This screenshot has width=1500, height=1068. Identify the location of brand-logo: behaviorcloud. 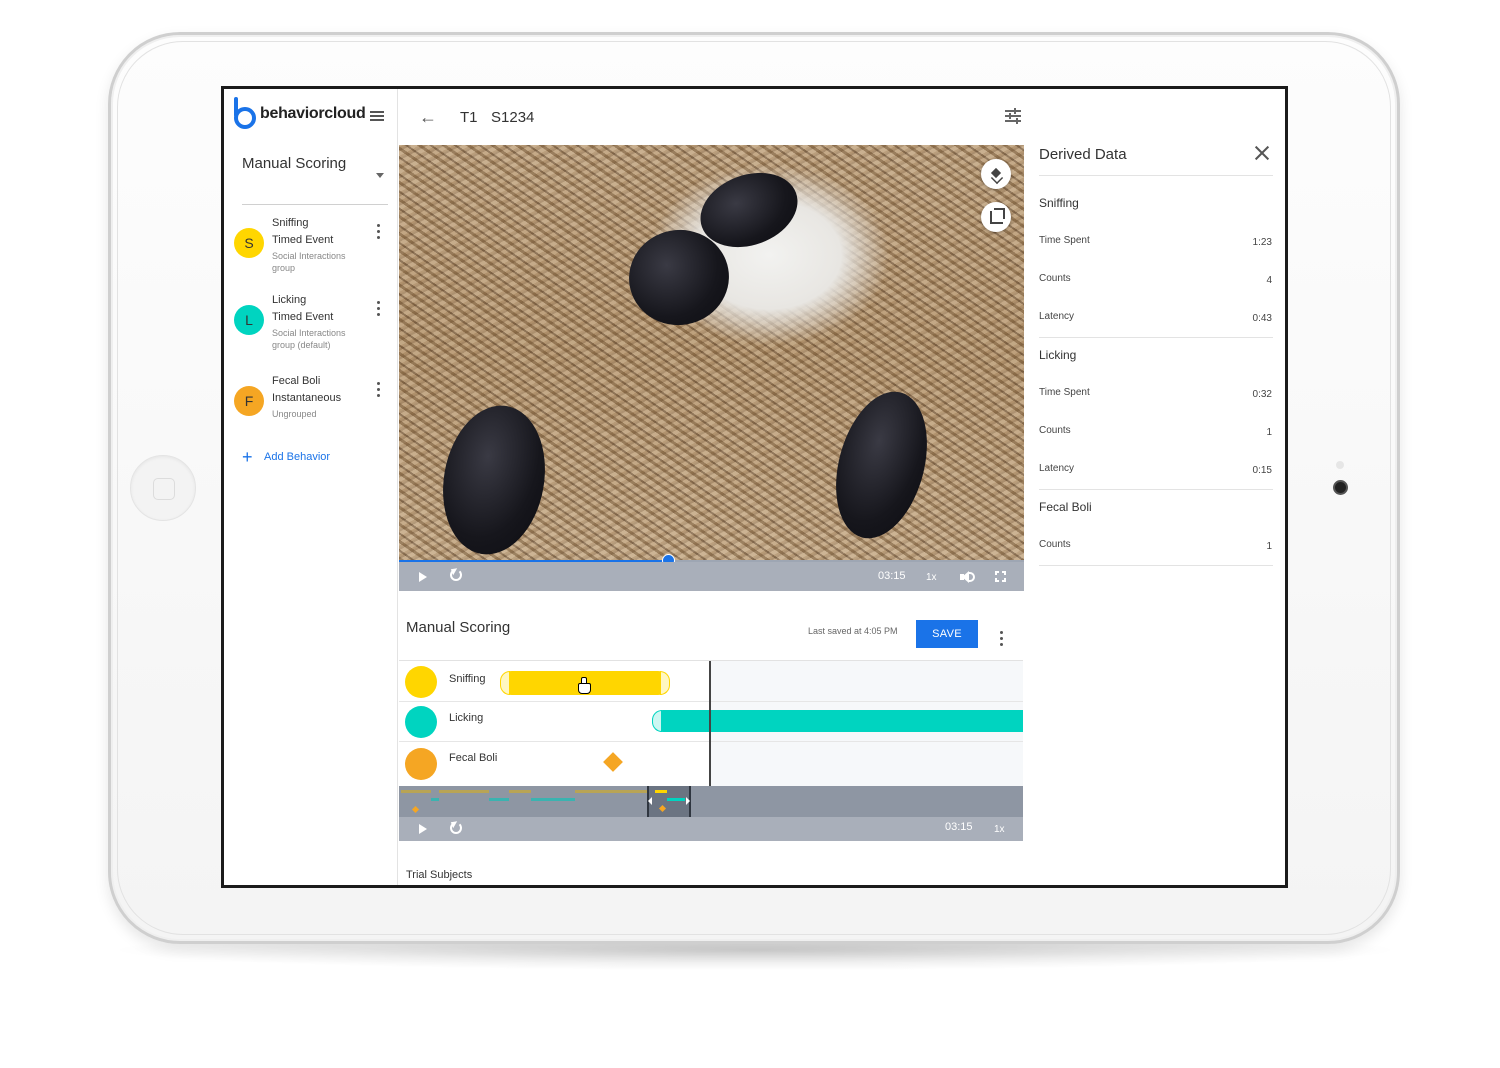
(299, 114).